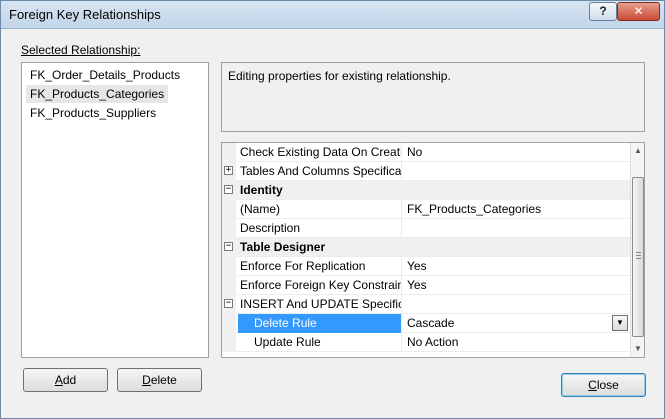 Image resolution: width=665 pixels, height=419 pixels. What do you see at coordinates (283, 247) in the screenshot?
I see `category-name: Table Designer` at bounding box center [283, 247].